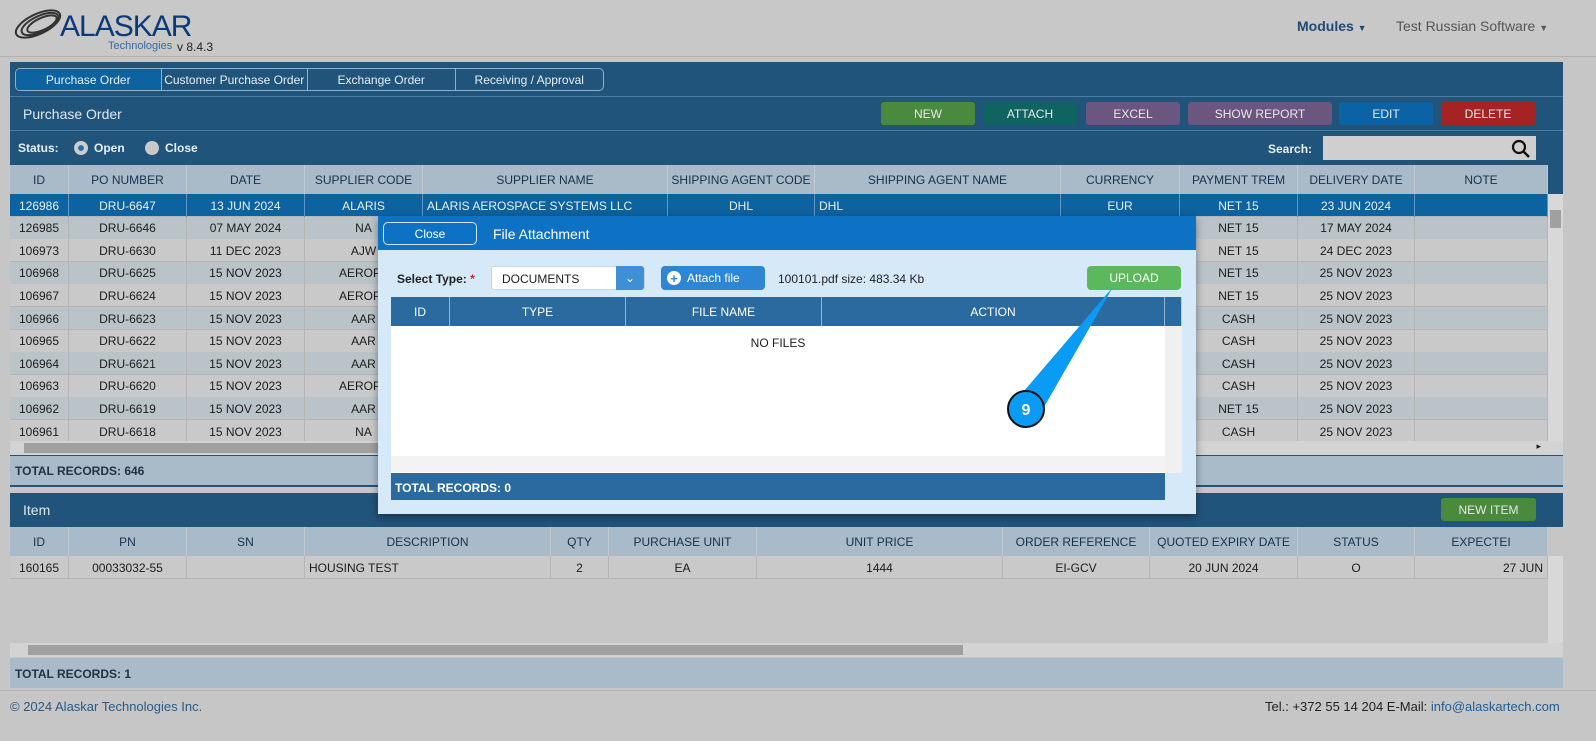 The width and height of the screenshot is (1596, 741). Describe the element at coordinates (545, 179) in the screenshot. I see `column-header-supplier-name: SUPPLIER NAME` at that location.